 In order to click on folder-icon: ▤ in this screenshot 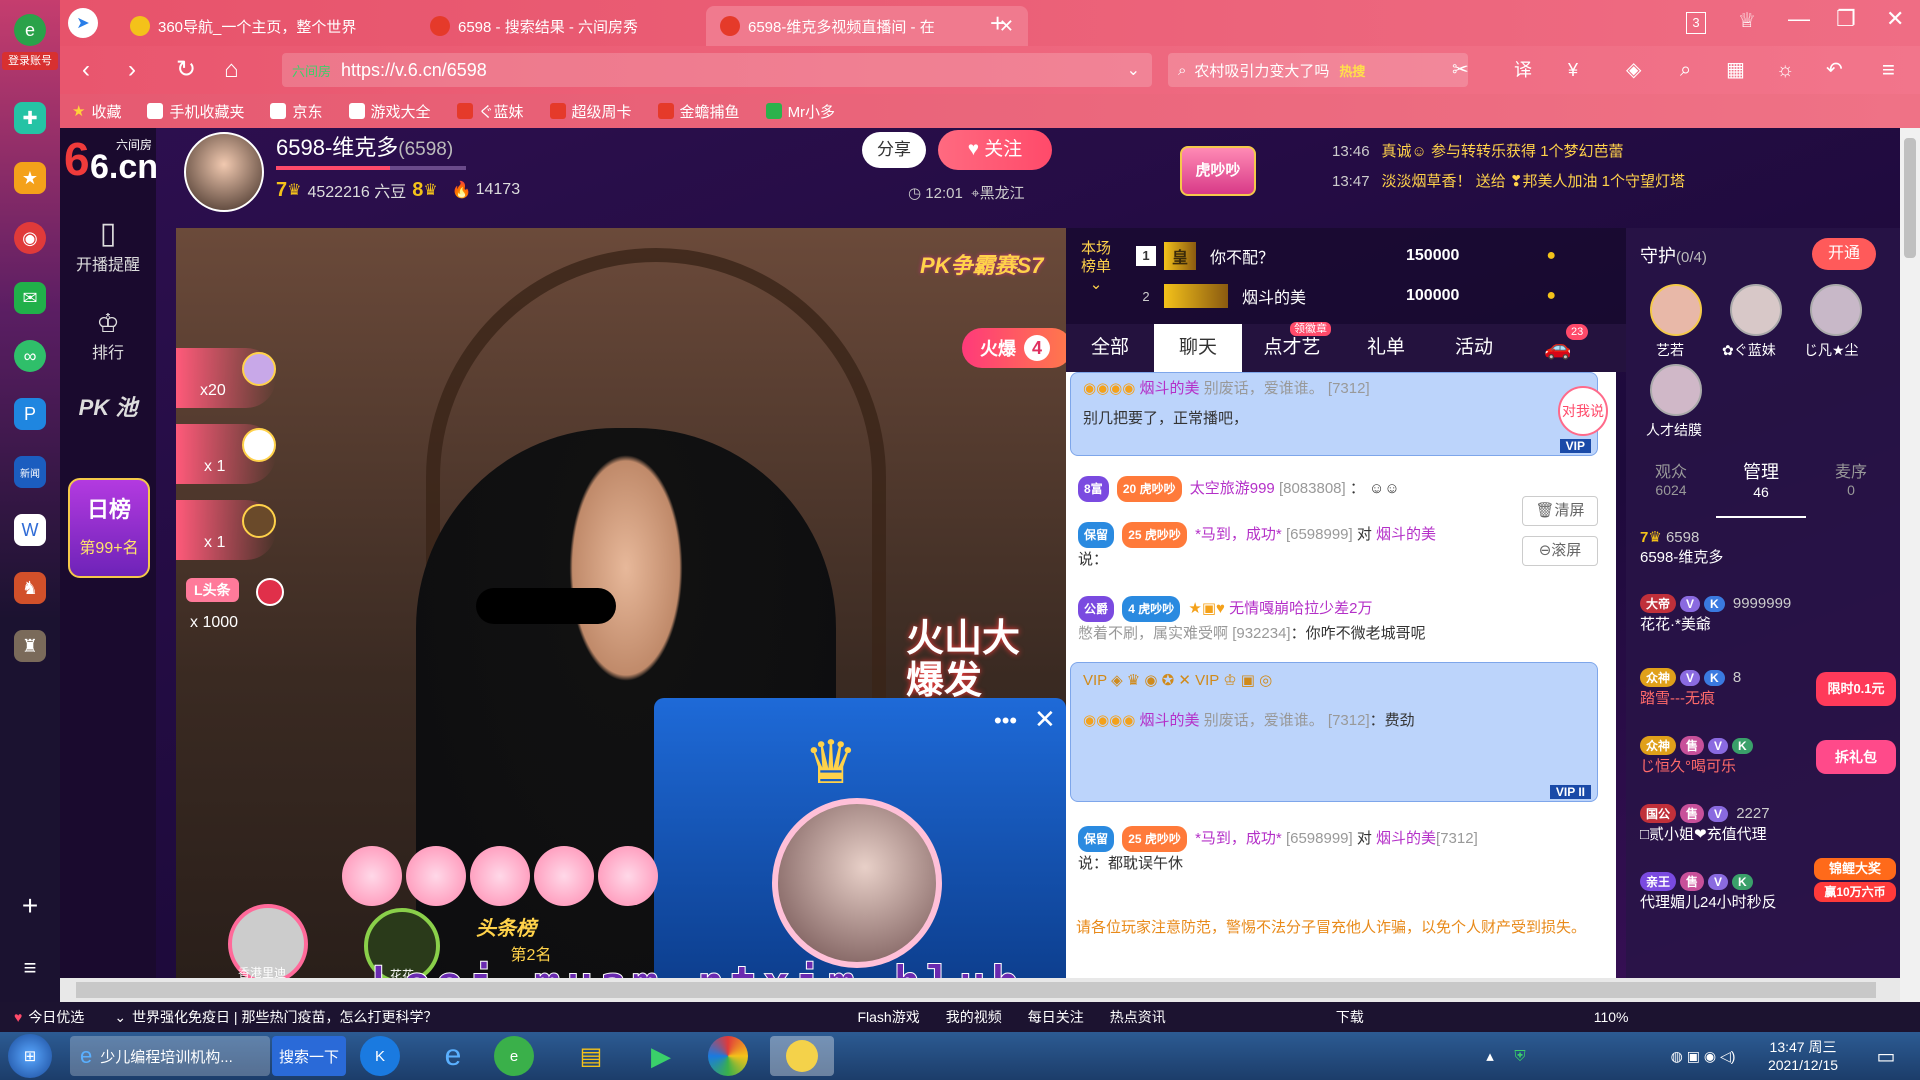, I will do `click(591, 1056)`.